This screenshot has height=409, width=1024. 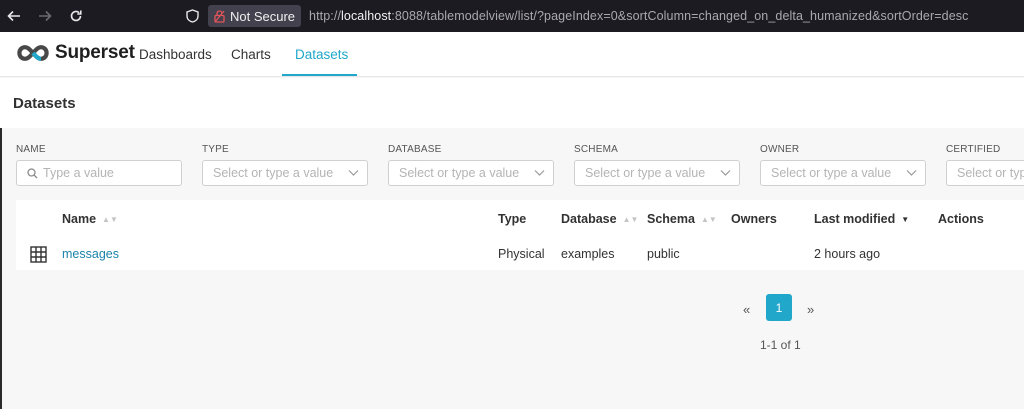 What do you see at coordinates (512, 54) in the screenshot?
I see `app-header: Superset Dashboards Charts Datasets` at bounding box center [512, 54].